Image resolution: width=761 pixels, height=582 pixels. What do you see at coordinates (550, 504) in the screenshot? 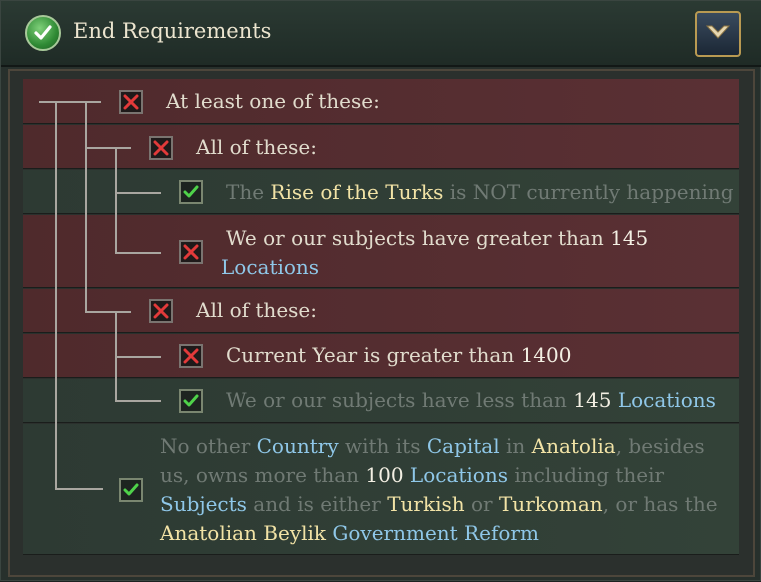
I see `turkoman-link: Turkoman` at bounding box center [550, 504].